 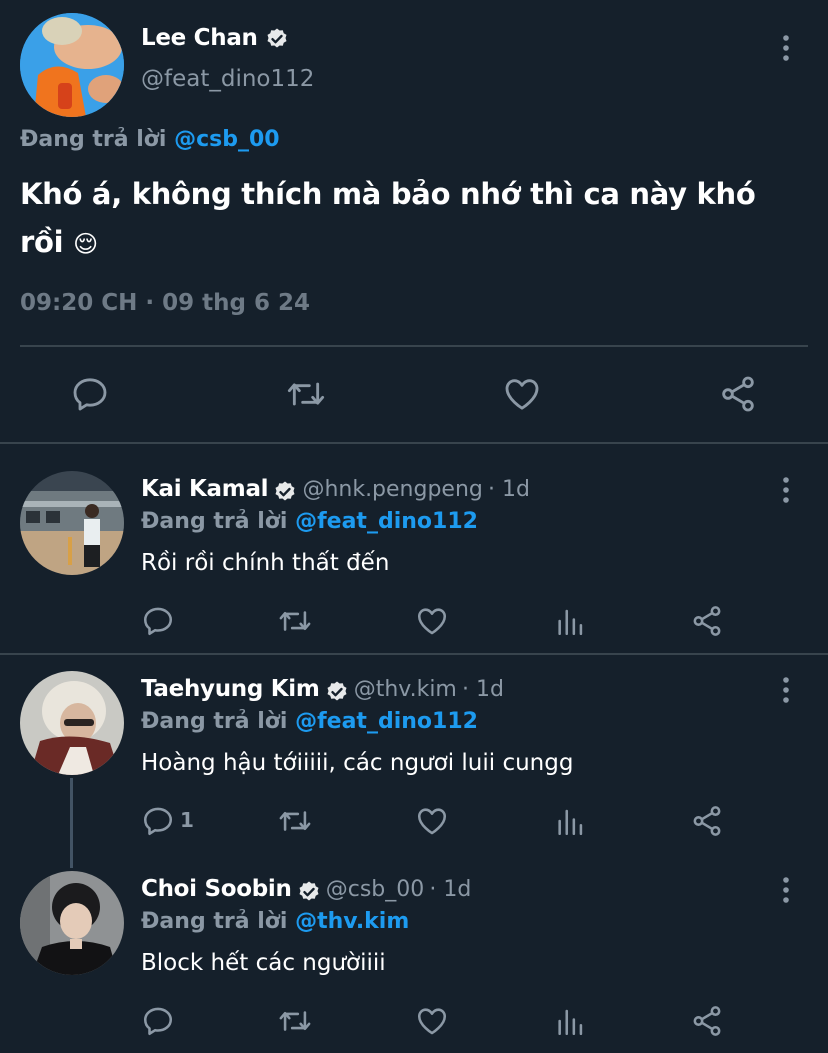 What do you see at coordinates (85, 244) in the screenshot?
I see `relieved-emoji: 😌` at bounding box center [85, 244].